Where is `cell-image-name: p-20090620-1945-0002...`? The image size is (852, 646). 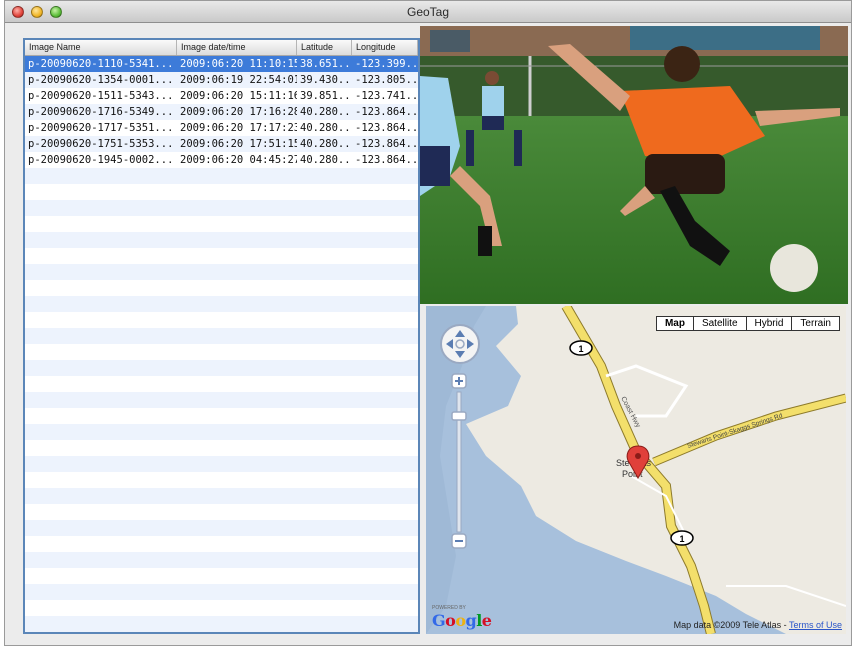
cell-image-name: p-20090620-1945-0002... is located at coordinates (101, 160).